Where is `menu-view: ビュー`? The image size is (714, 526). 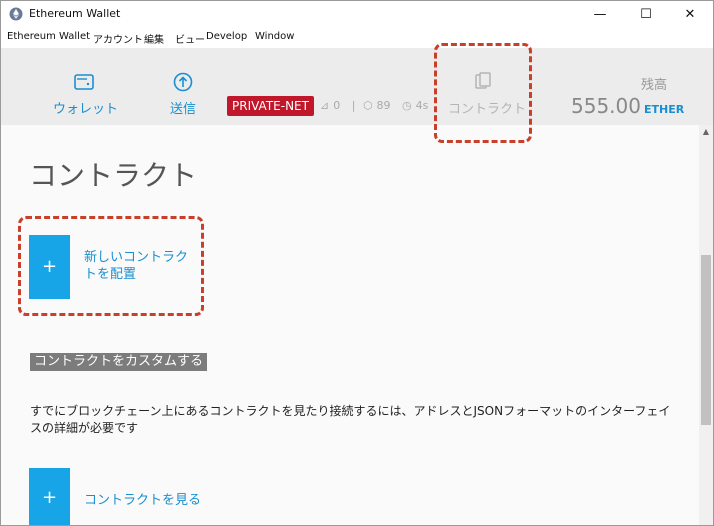 menu-view: ビュー is located at coordinates (190, 38).